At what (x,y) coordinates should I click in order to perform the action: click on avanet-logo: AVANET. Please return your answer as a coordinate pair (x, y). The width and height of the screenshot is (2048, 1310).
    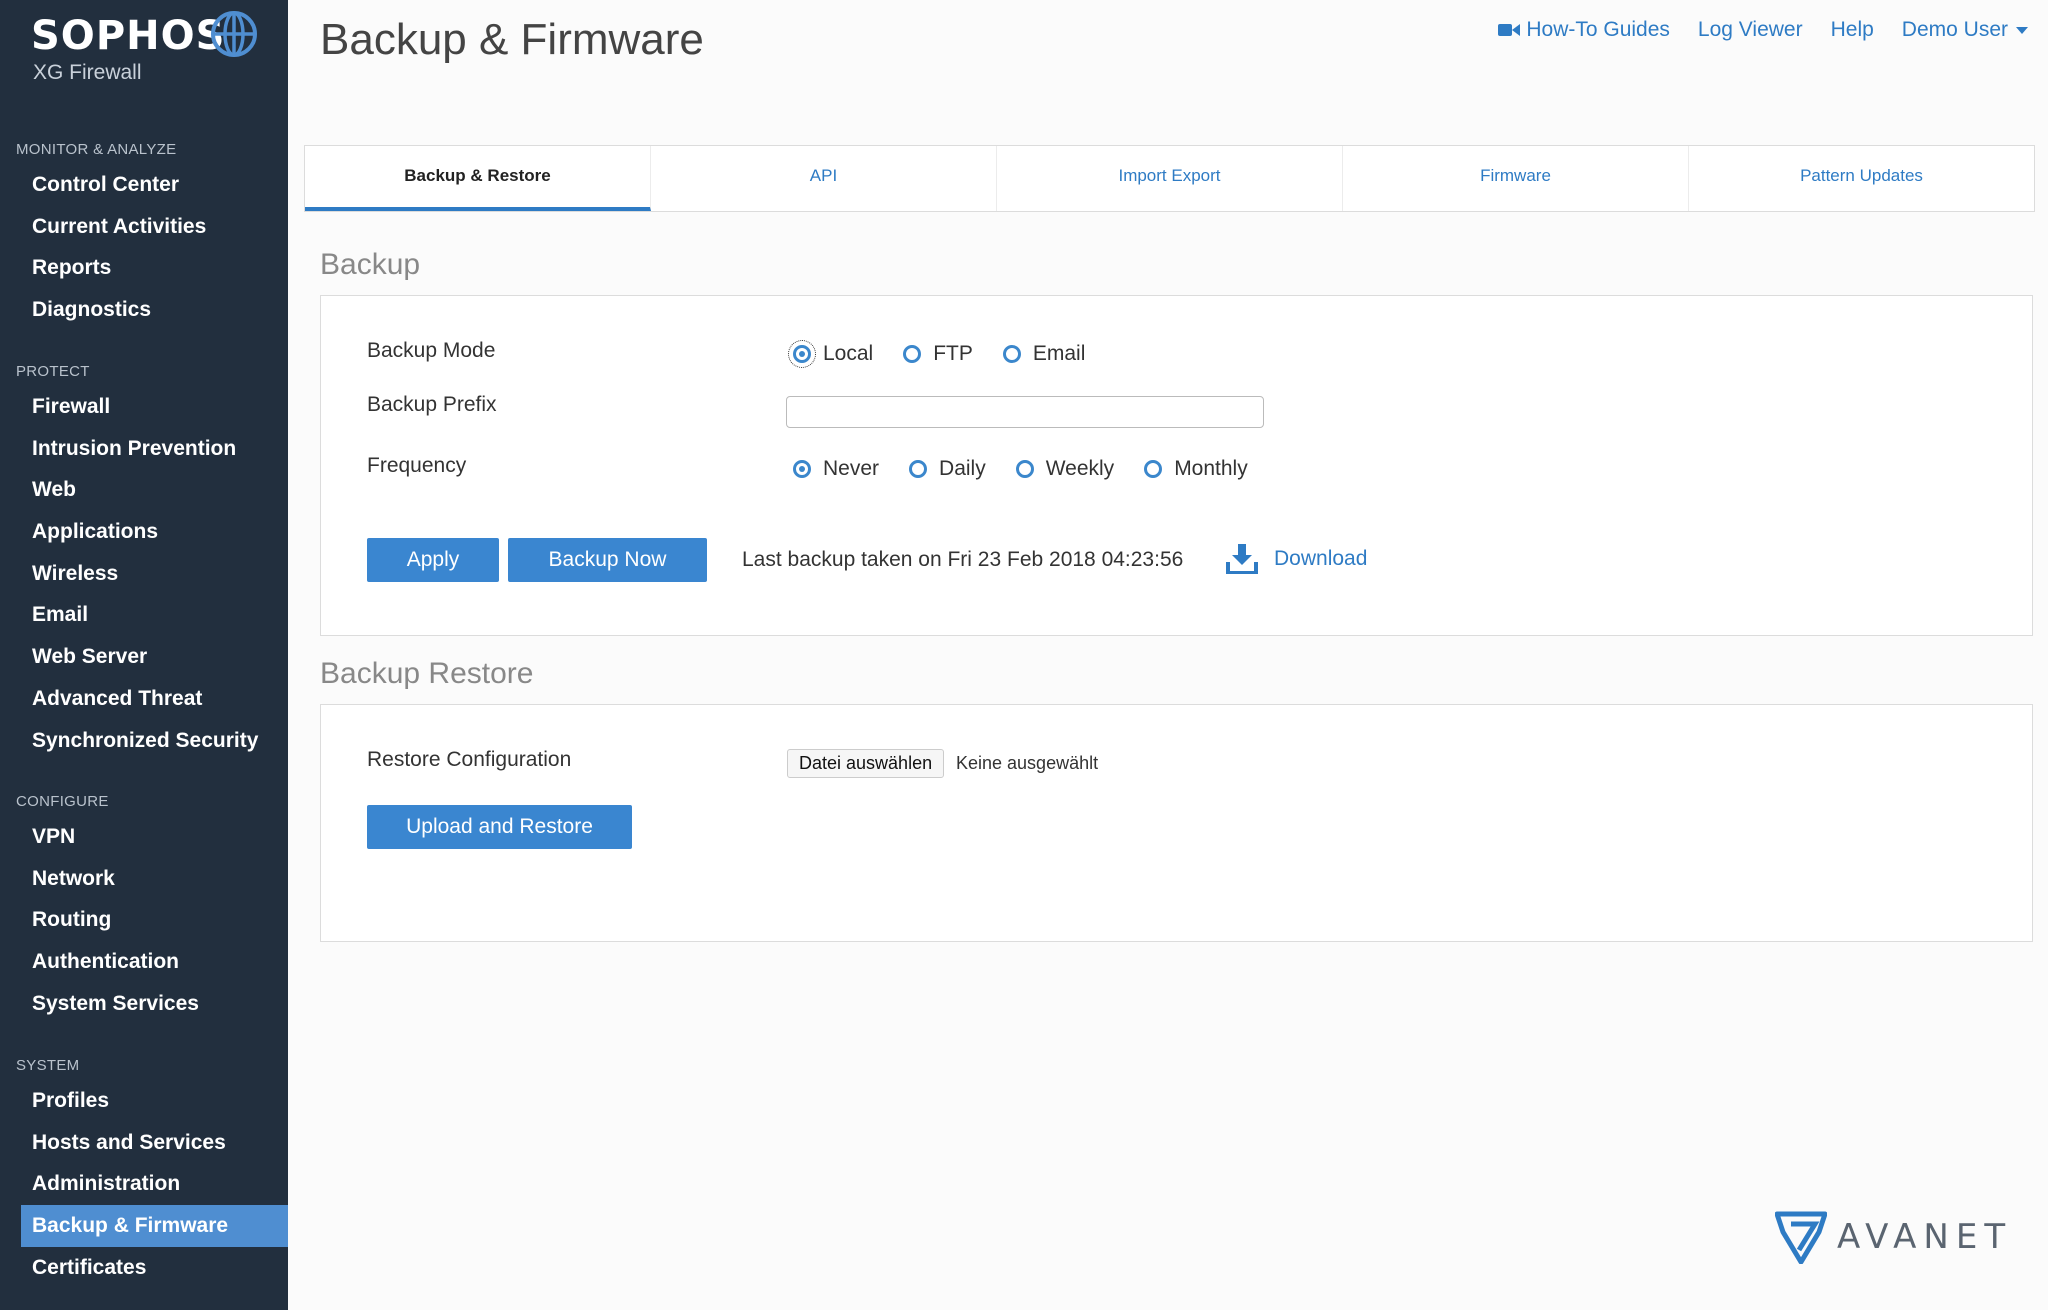
    Looking at the image, I should click on (1893, 1237).